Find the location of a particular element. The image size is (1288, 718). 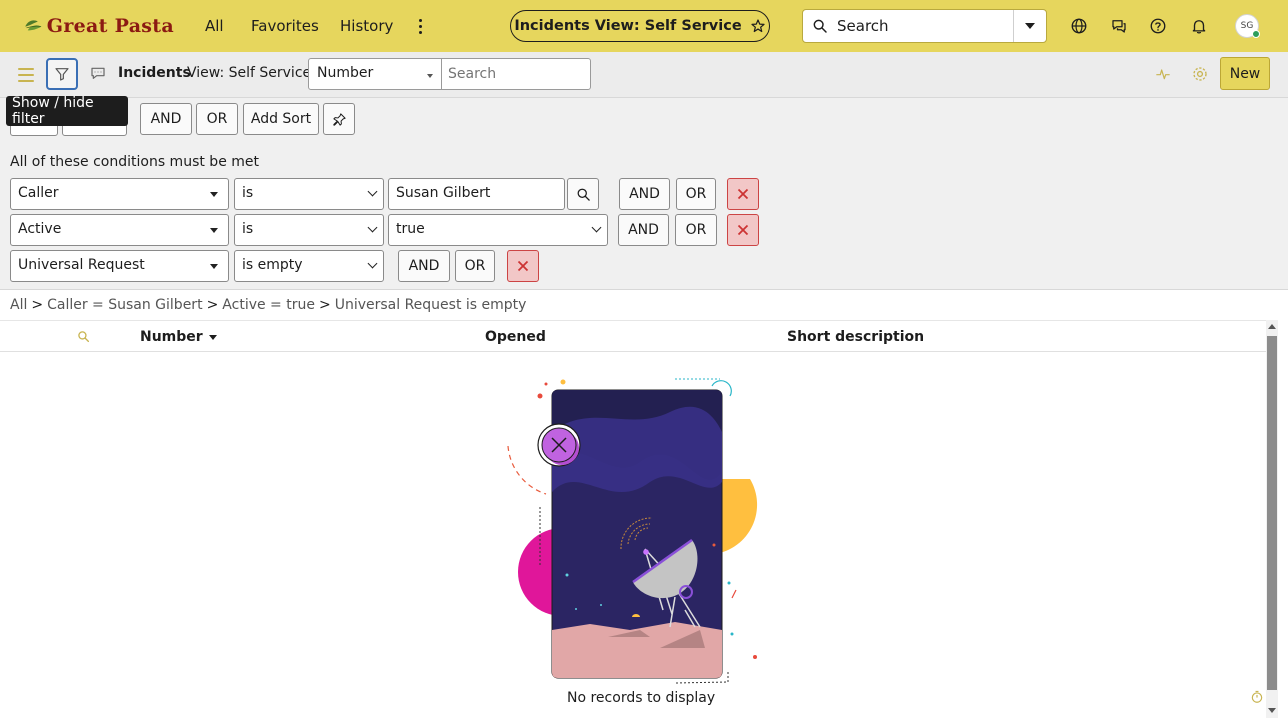

empty-state-illustration is located at coordinates (632, 531).